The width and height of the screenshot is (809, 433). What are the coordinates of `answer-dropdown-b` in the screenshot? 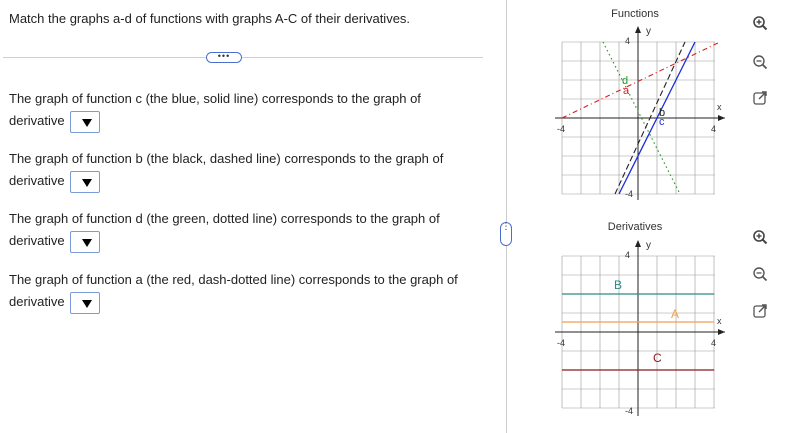 It's located at (85, 181).